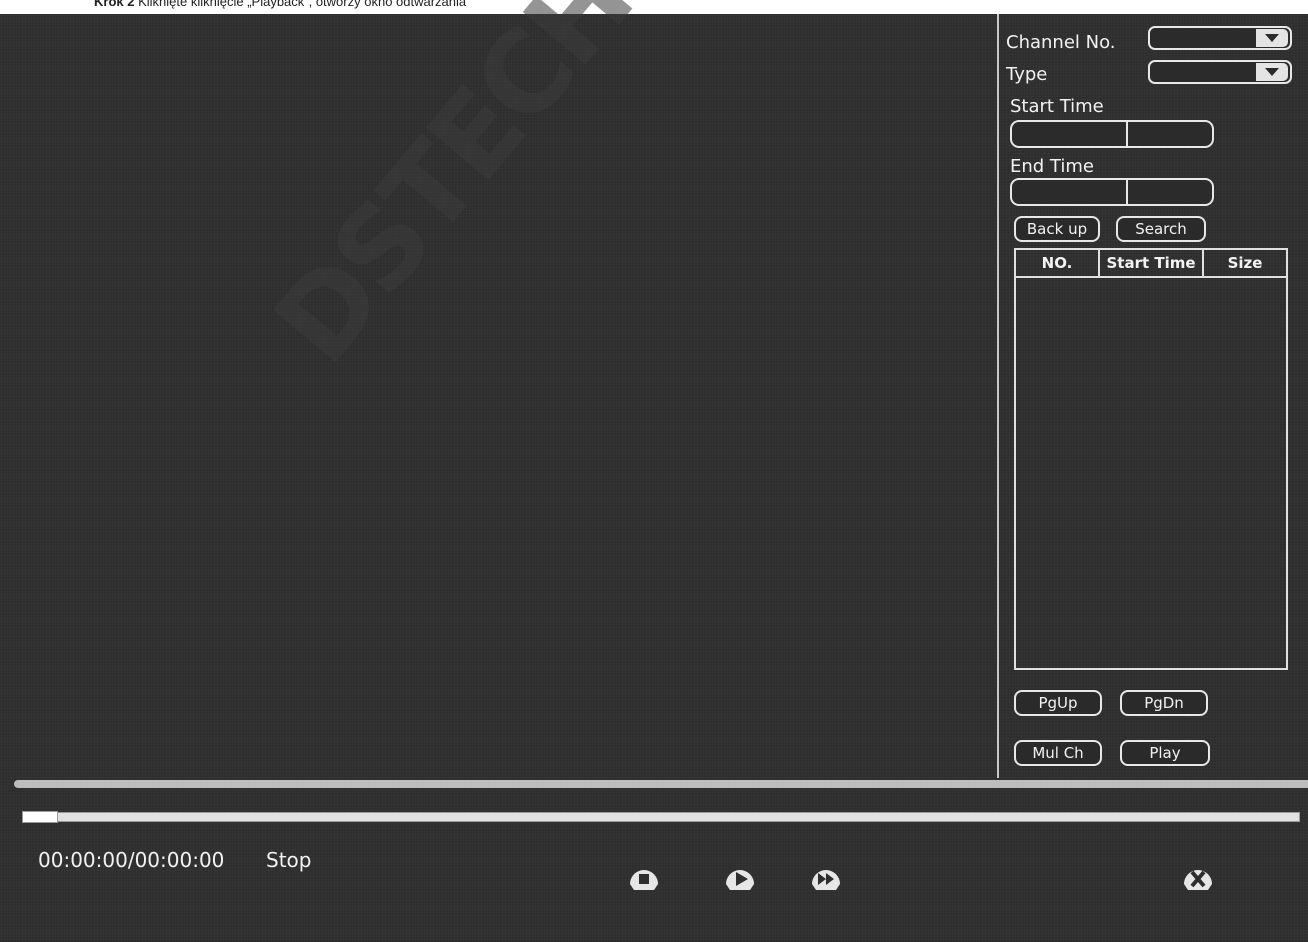 This screenshot has width=1308, height=942. I want to click on end-time-input, so click(1112, 192).